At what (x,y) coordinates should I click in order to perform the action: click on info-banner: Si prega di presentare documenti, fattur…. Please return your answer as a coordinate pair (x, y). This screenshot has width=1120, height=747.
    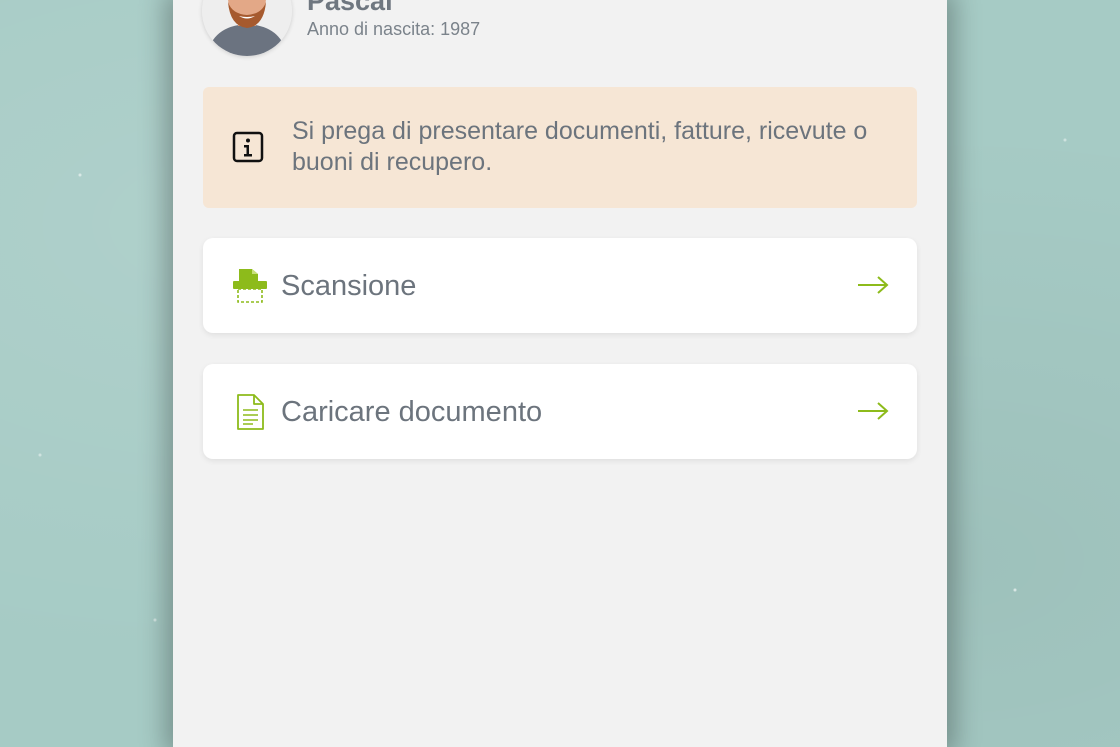
    Looking at the image, I should click on (560, 147).